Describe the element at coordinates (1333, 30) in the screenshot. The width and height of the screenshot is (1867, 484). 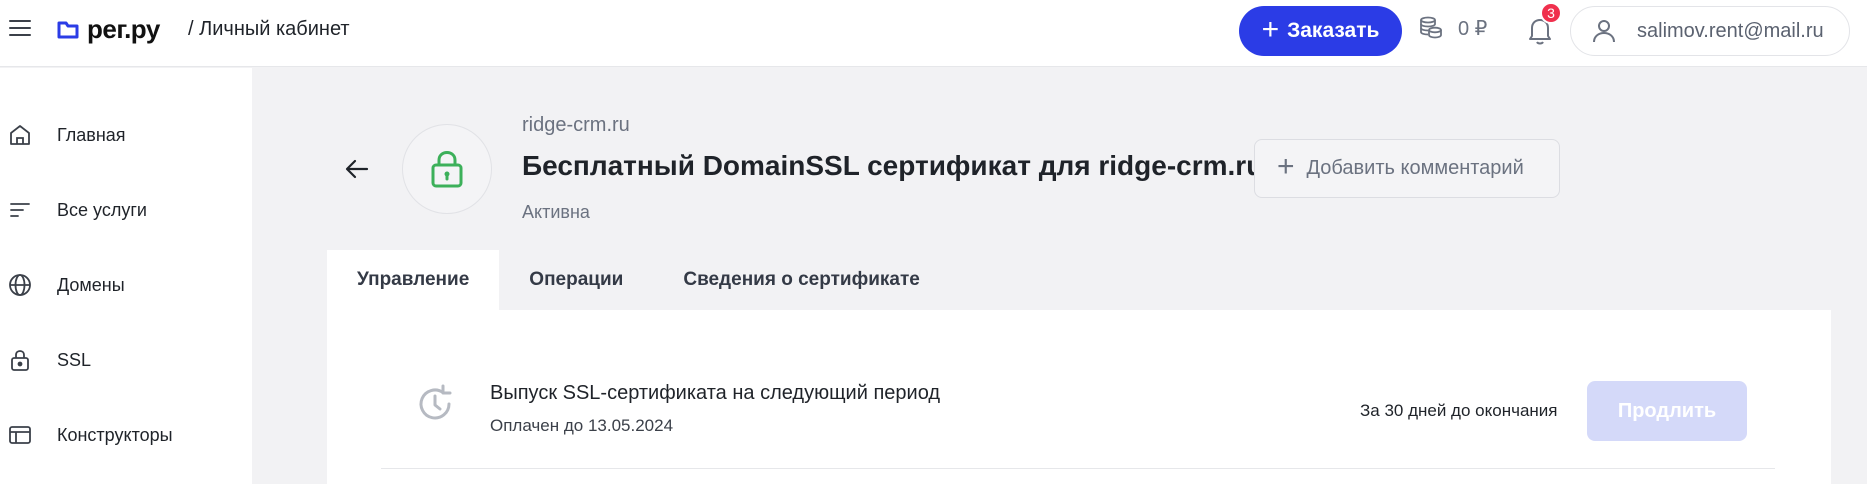
I see `order-button-label: Заказать` at that location.